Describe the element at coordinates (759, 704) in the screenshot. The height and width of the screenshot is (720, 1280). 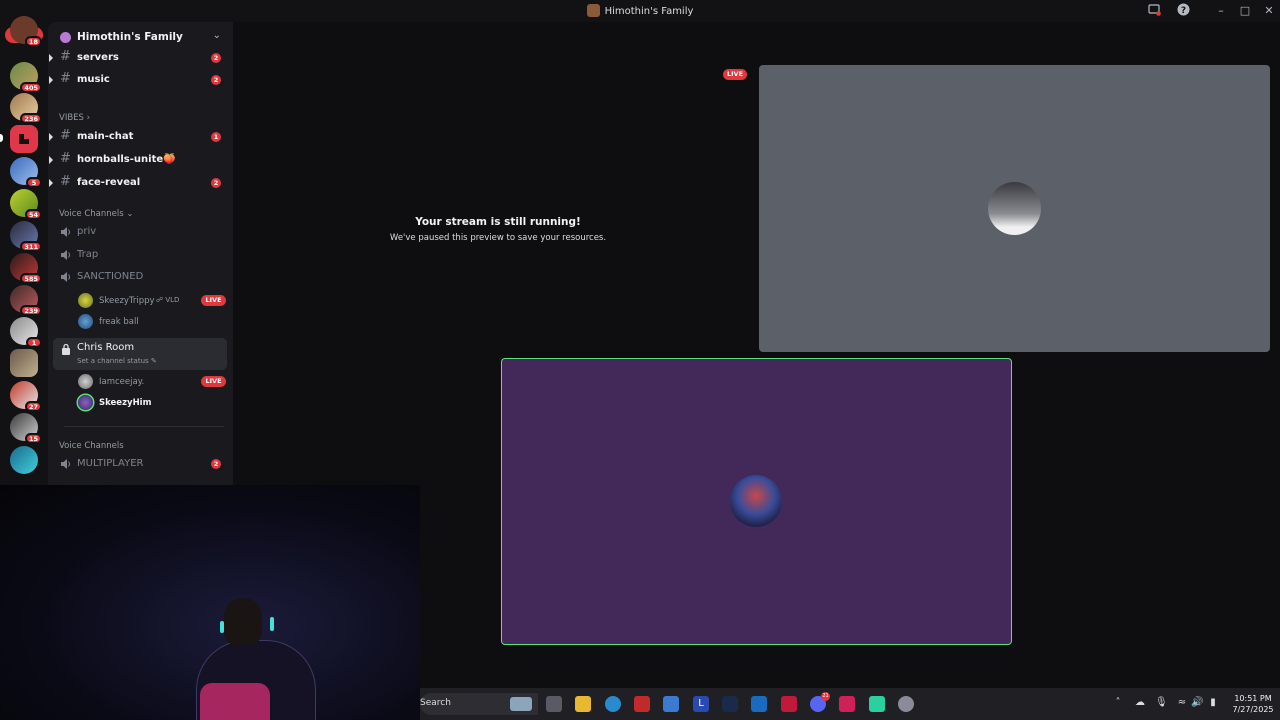
I see `outlook-icon` at that location.